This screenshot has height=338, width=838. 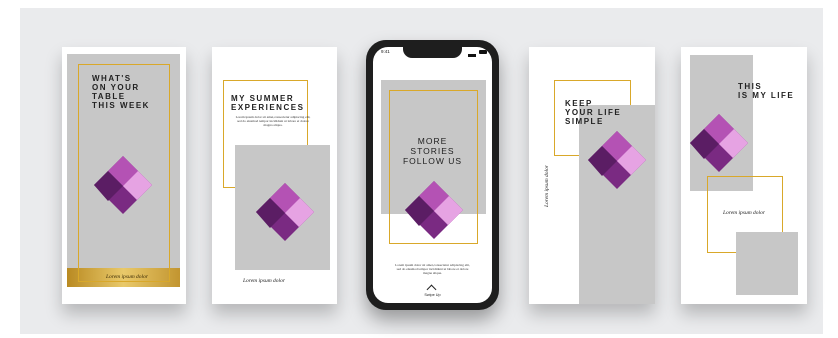 I want to click on story-card-5-title: THIS IS MY LIFE, so click(x=766, y=91).